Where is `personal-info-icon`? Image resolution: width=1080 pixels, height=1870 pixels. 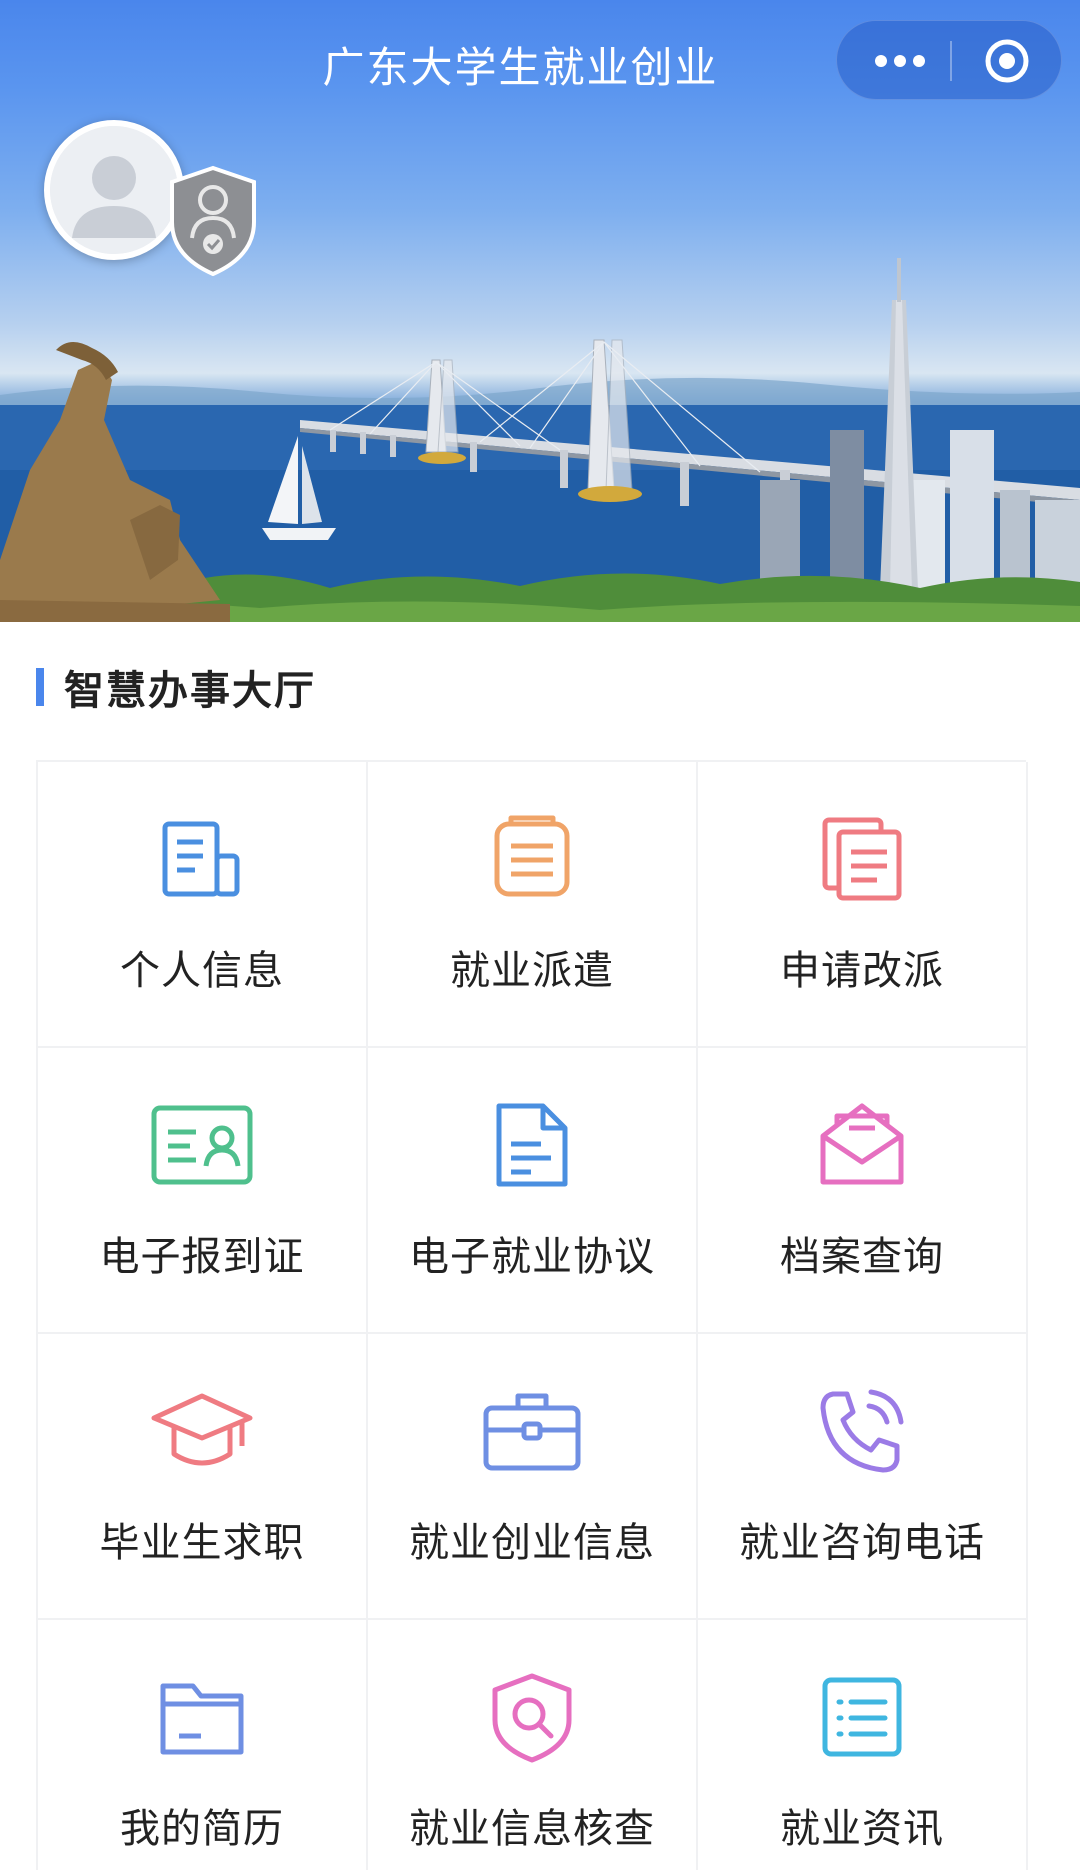 personal-info-icon is located at coordinates (202, 859).